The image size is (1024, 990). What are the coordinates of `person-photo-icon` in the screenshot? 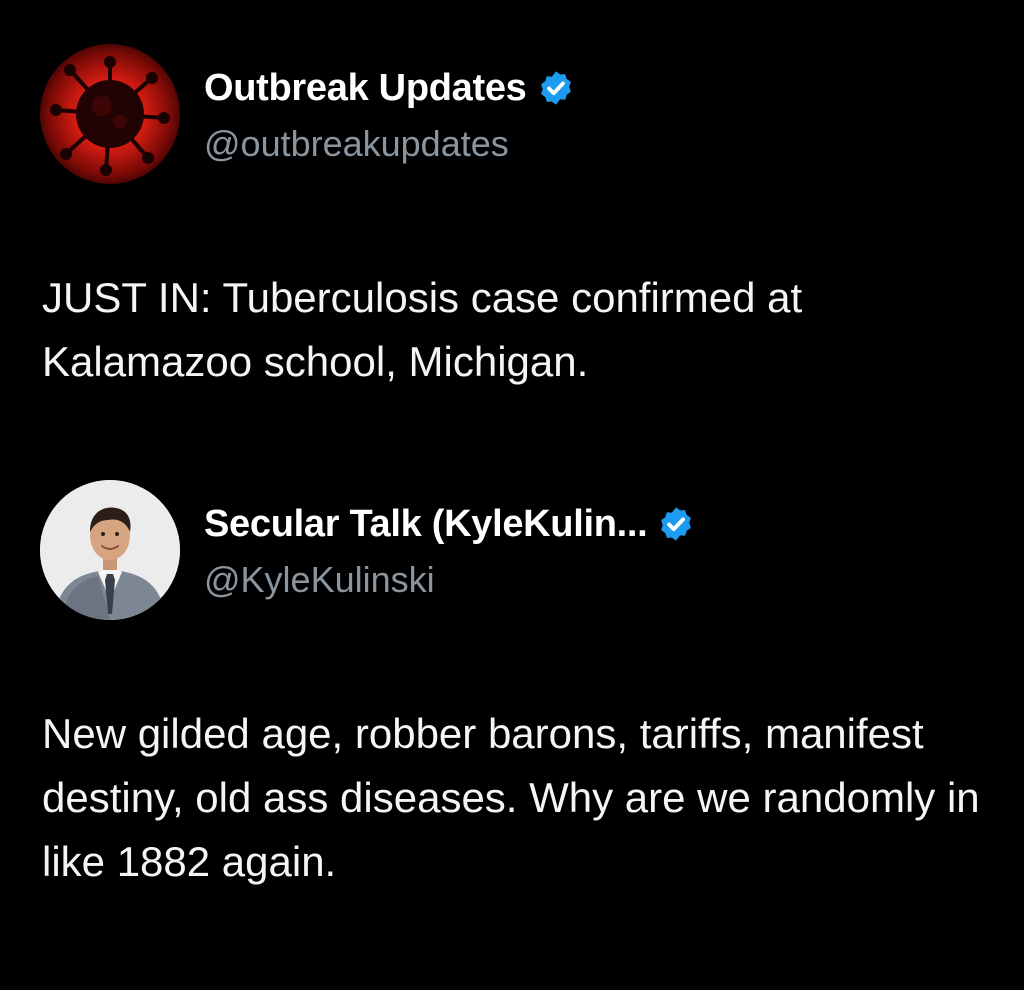 It's located at (110, 550).